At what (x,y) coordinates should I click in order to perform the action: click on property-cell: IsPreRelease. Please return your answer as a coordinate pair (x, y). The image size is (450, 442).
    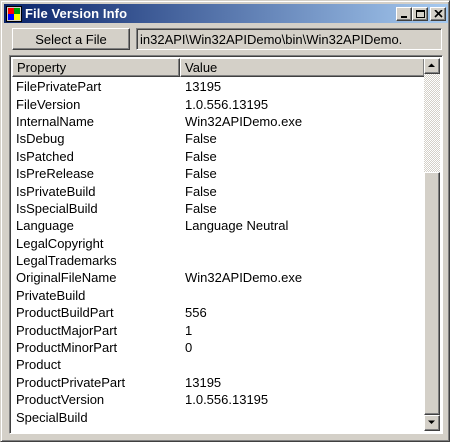
    Looking at the image, I should click on (55, 174).